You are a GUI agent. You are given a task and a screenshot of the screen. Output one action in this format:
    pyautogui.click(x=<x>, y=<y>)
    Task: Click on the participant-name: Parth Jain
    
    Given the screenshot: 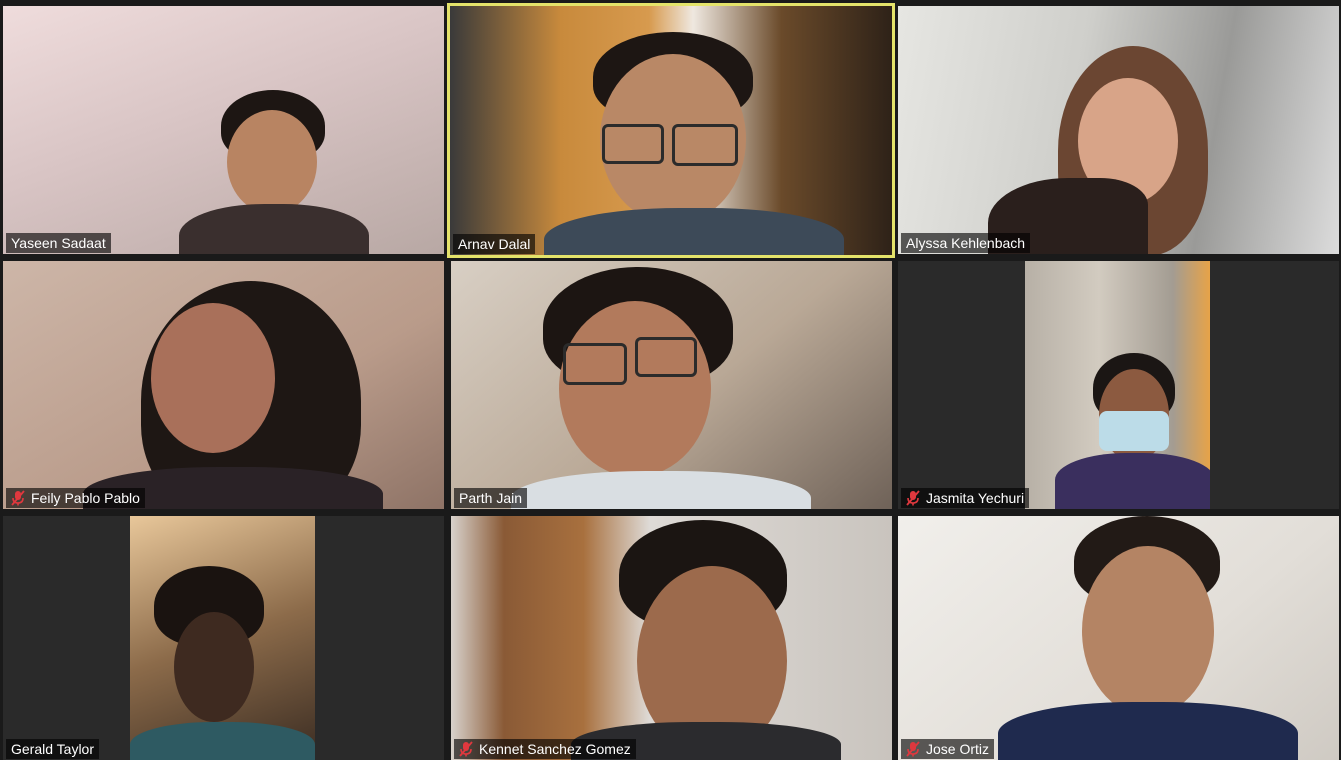 What is the action you would take?
    pyautogui.click(x=491, y=498)
    